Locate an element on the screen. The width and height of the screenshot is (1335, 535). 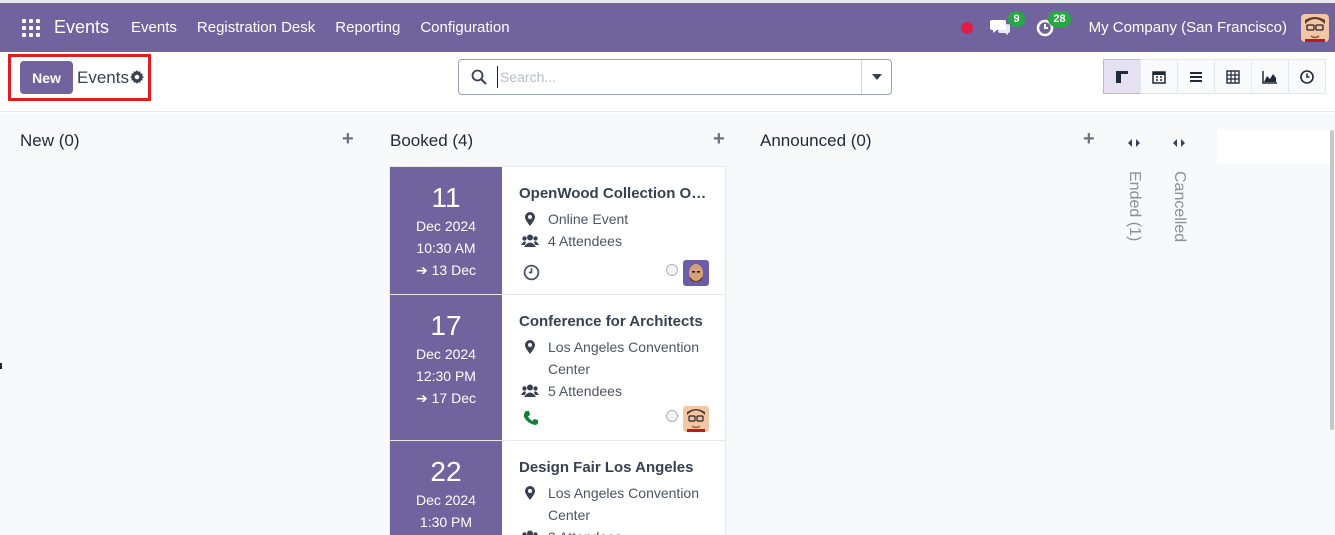
column-title-booked: Booked (4) is located at coordinates (431, 141).